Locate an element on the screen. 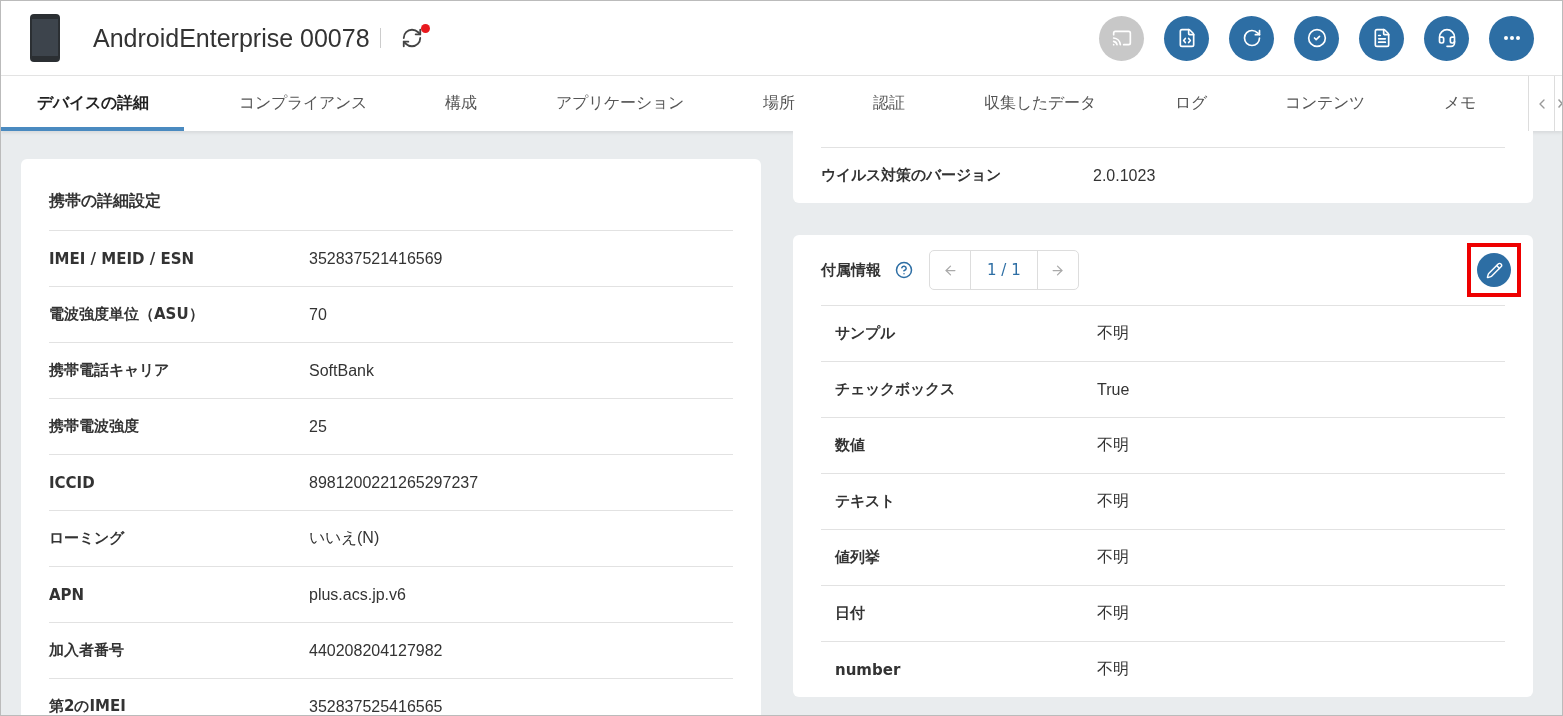 The image size is (1563, 716). field-value: 352837525416565 is located at coordinates (376, 706).